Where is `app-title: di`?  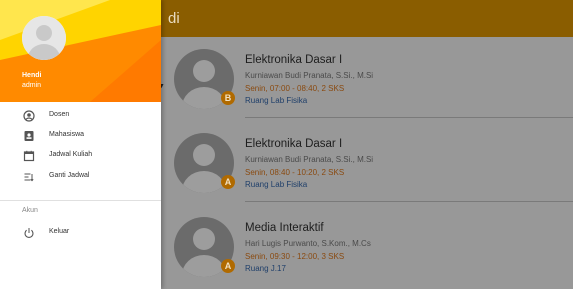
app-title: di is located at coordinates (174, 18).